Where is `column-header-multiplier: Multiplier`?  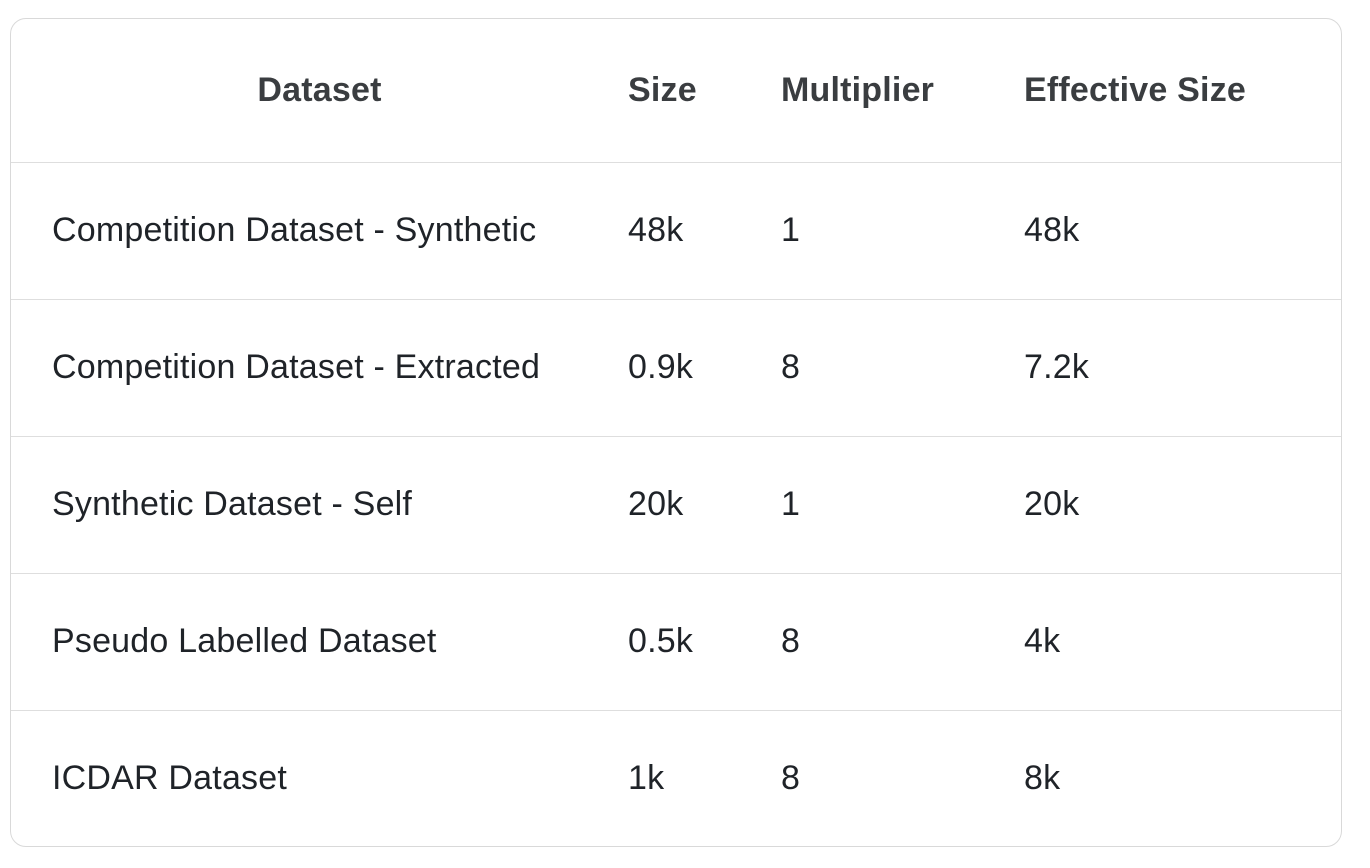
column-header-multiplier: Multiplier is located at coordinates (902, 91).